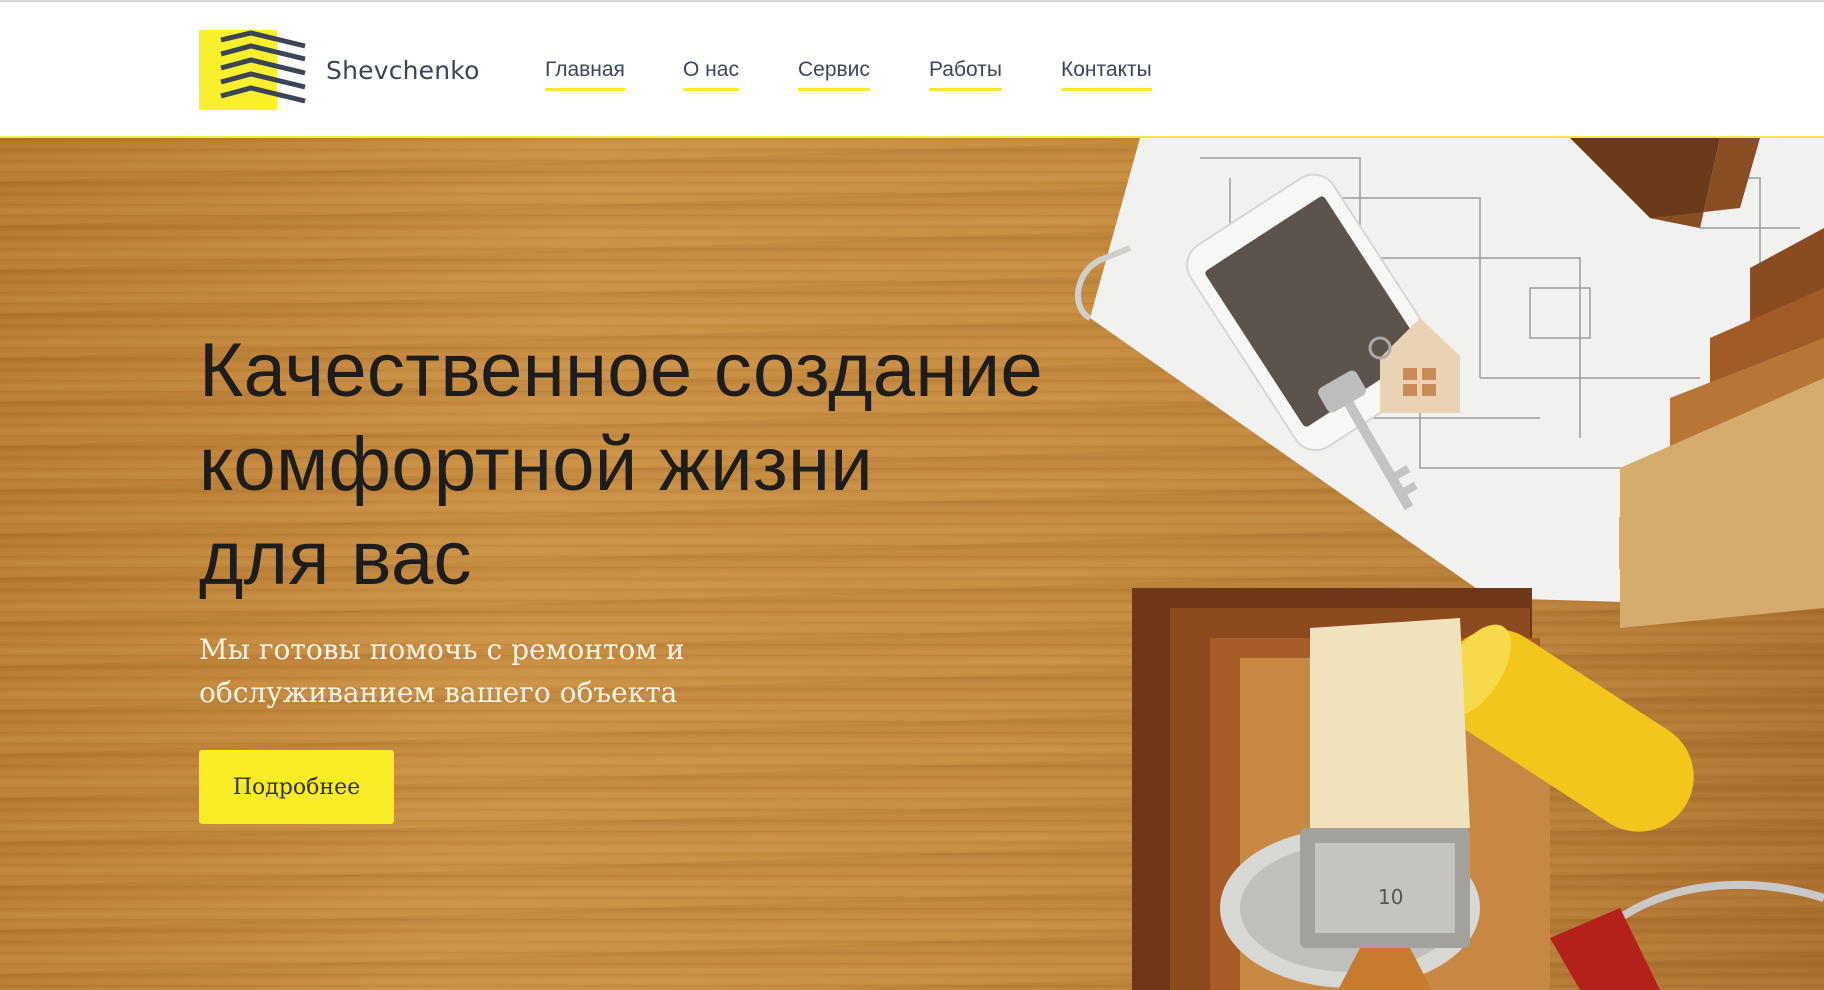 The width and height of the screenshot is (1824, 990). Describe the element at coordinates (621, 370) in the screenshot. I see `hero-title-line: Качественное создание` at that location.